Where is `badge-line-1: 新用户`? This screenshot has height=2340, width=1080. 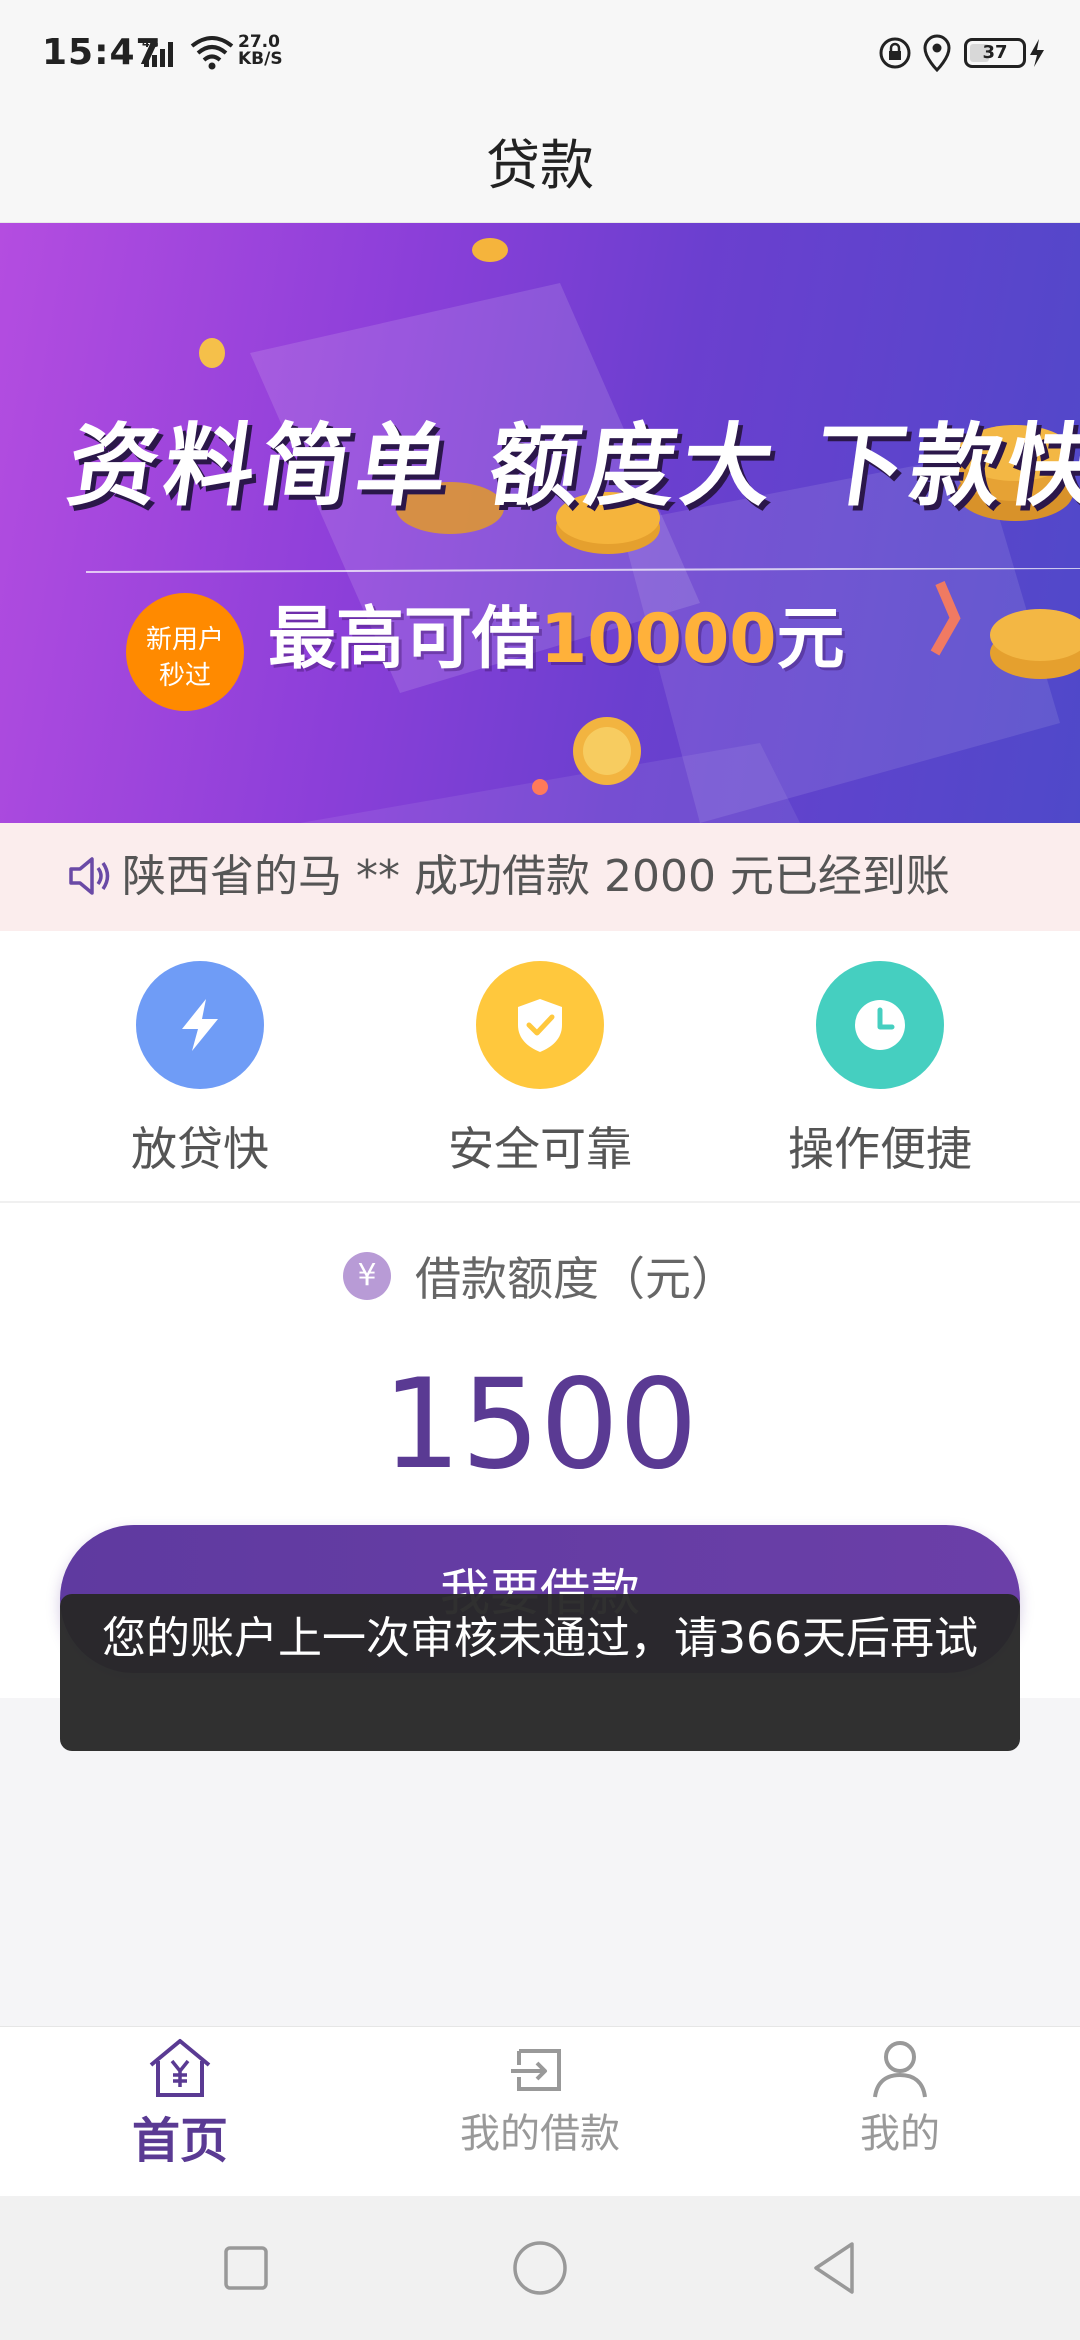
badge-line-1: 新用户 is located at coordinates (184, 640).